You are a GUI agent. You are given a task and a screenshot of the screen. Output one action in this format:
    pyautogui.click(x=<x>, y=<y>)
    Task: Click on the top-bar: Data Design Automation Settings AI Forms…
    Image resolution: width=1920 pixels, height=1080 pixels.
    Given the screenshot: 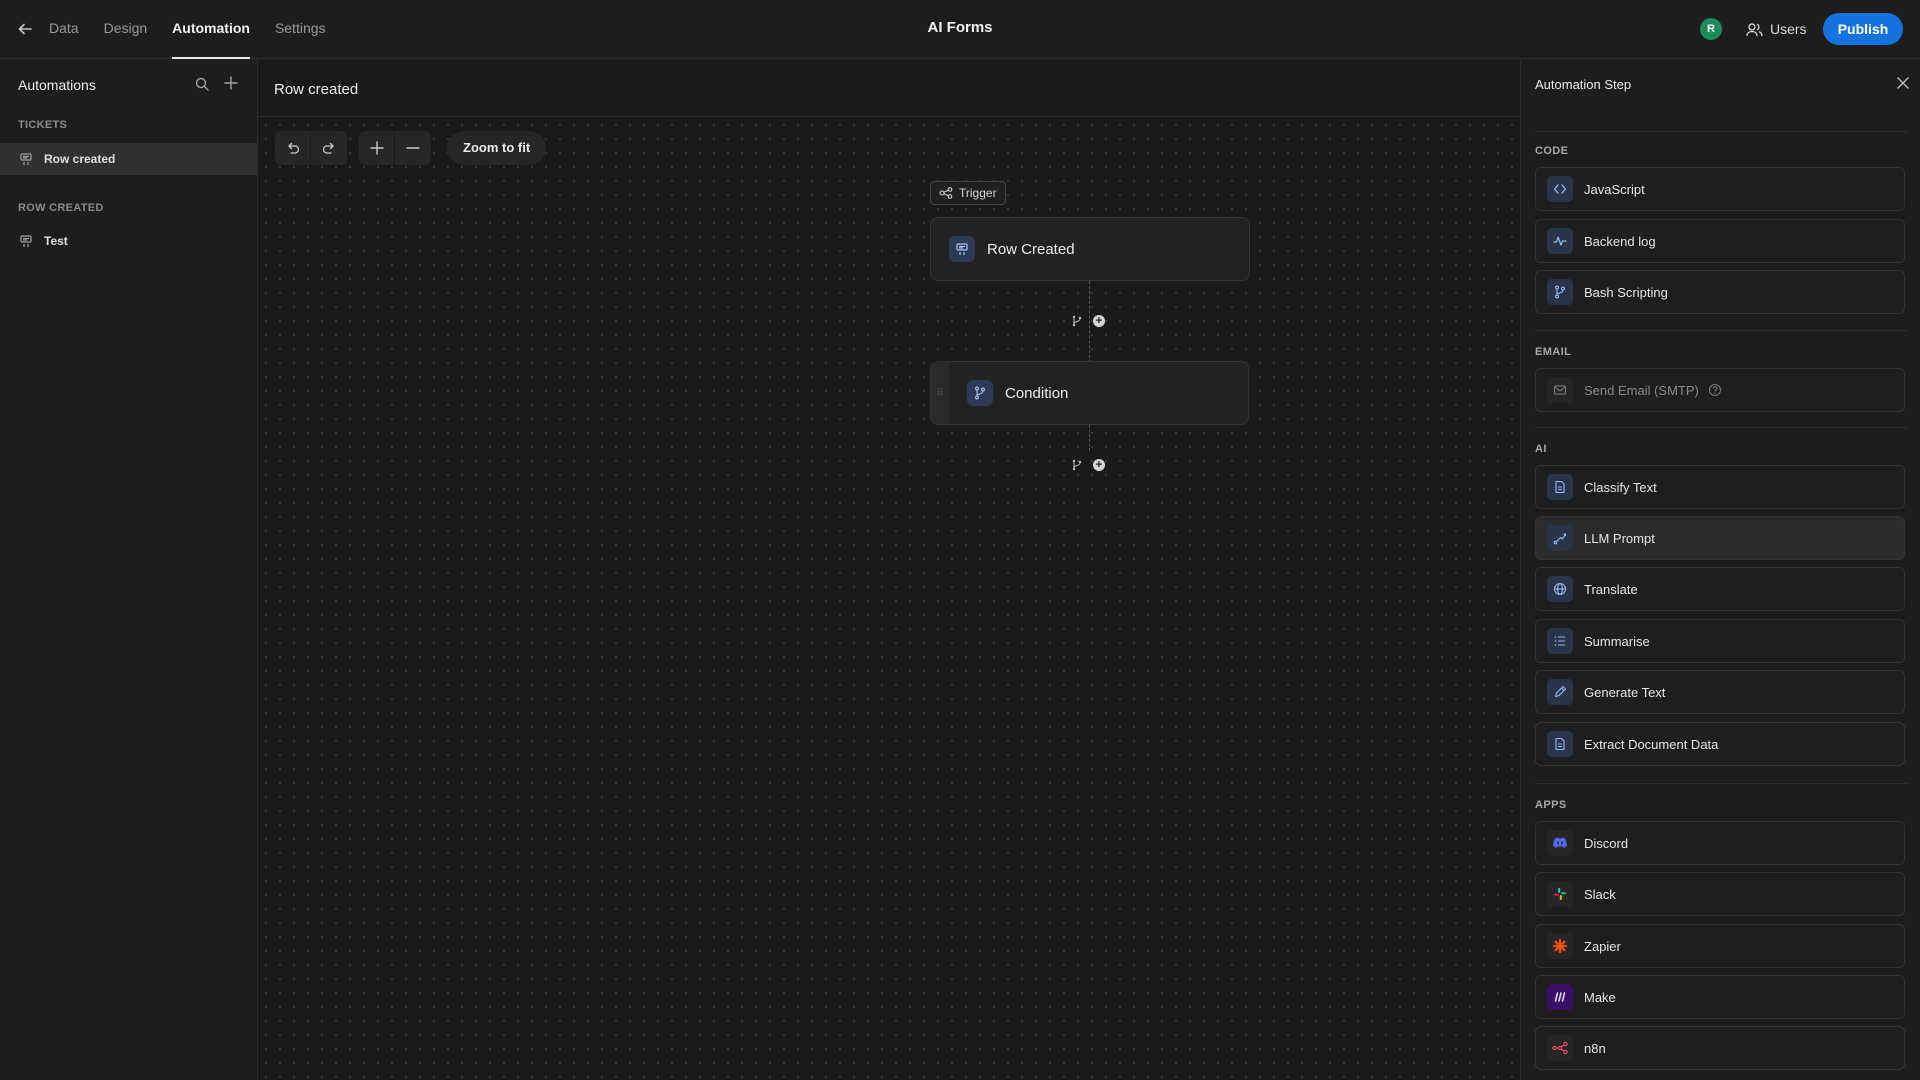 What is the action you would take?
    pyautogui.click(x=960, y=29)
    